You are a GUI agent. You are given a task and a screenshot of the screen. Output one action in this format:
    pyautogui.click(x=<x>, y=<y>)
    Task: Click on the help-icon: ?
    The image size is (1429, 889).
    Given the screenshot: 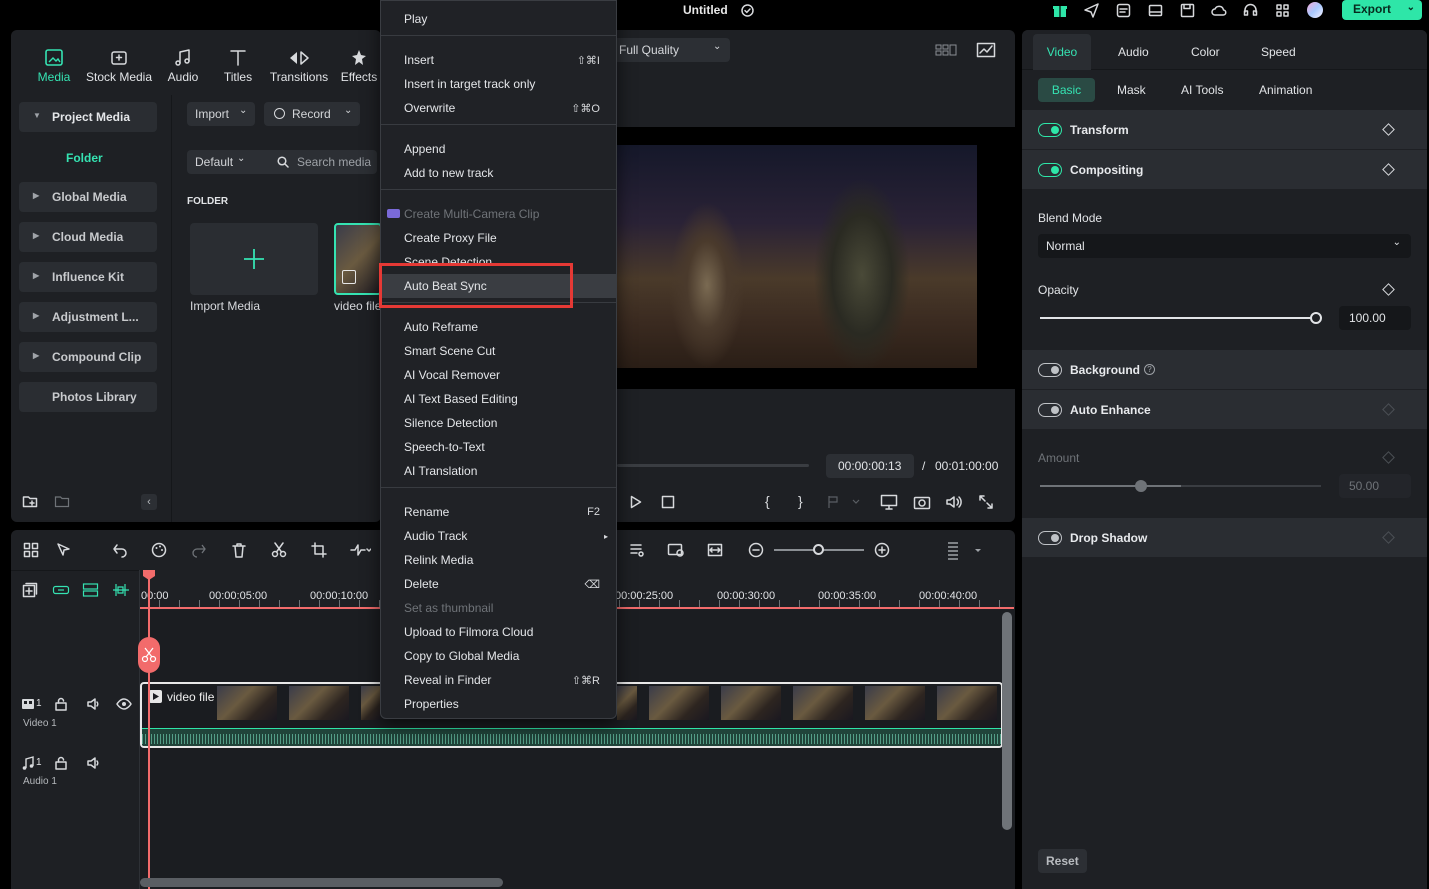 What is the action you would take?
    pyautogui.click(x=1149, y=369)
    